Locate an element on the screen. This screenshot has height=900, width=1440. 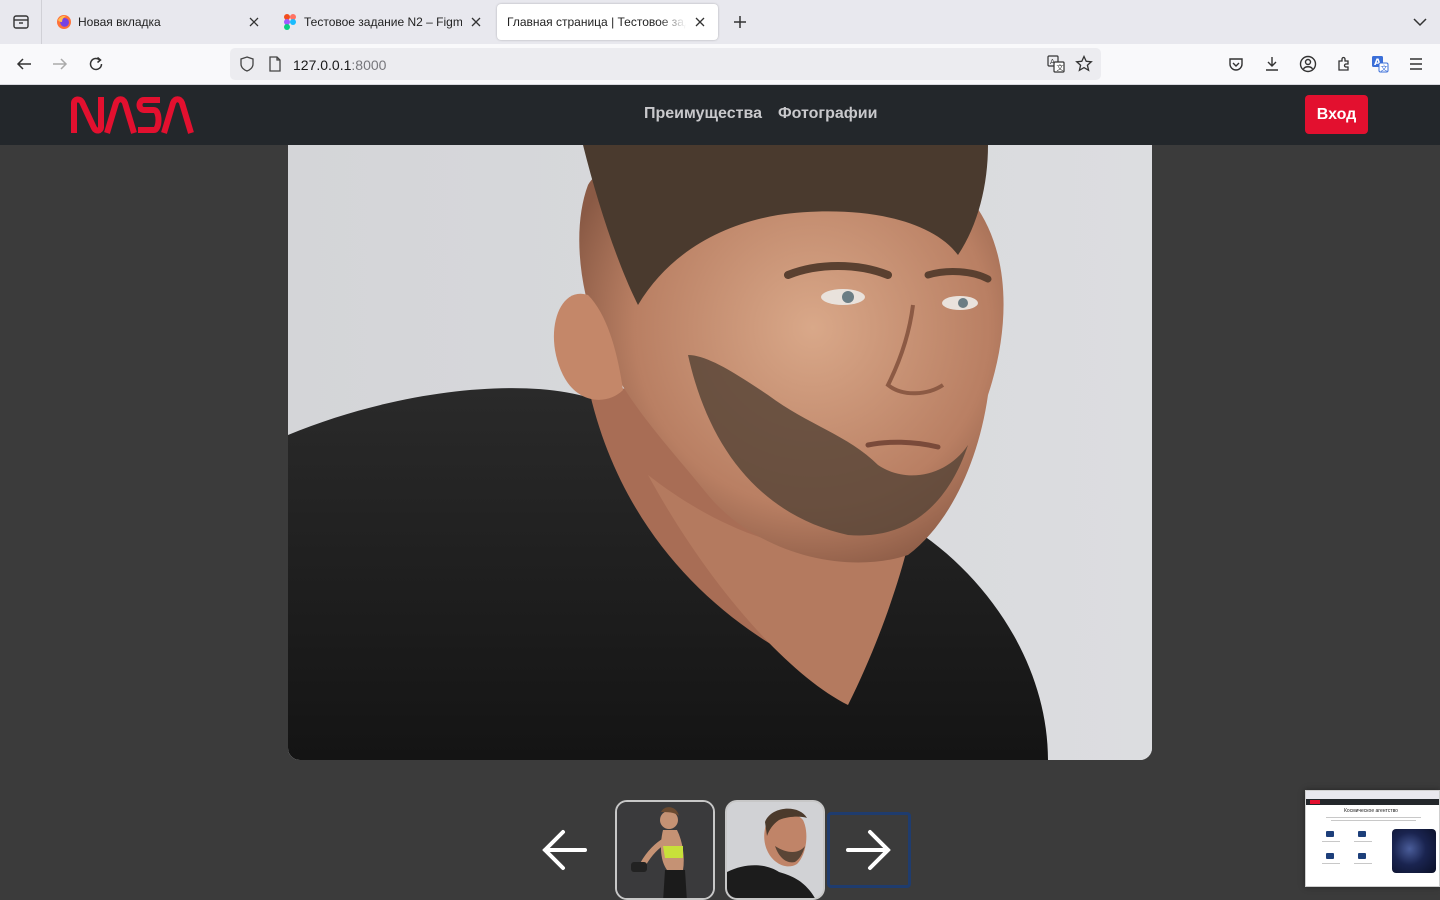
site-navbar: Преимущества Фотографии Вход is located at coordinates (720, 115).